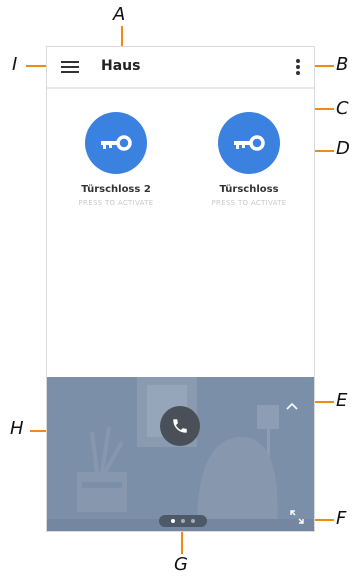  I want to click on callout-d: D, so click(343, 148).